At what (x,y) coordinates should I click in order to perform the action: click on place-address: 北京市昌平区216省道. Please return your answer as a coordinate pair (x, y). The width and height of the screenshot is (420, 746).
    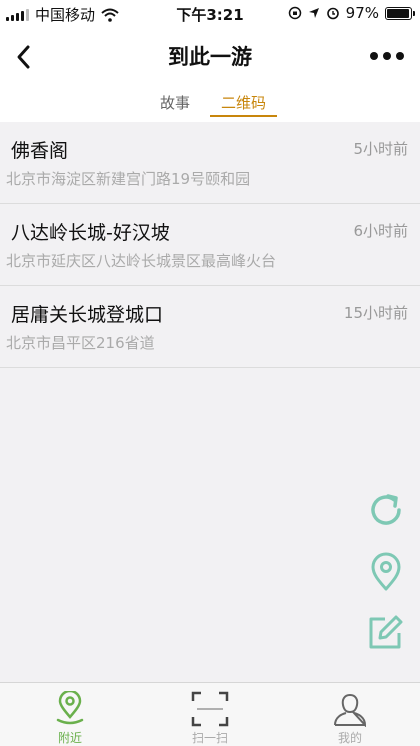
    Looking at the image, I should click on (80, 343).